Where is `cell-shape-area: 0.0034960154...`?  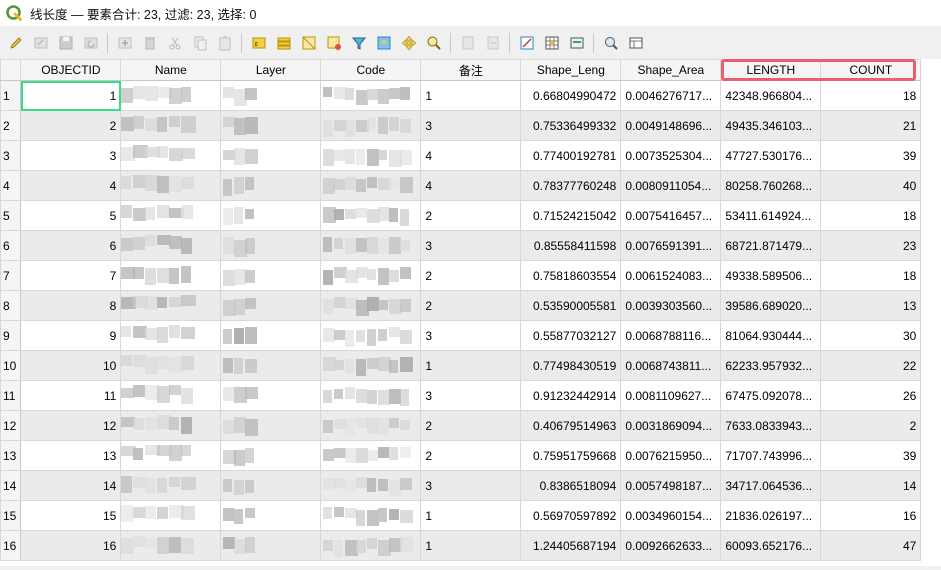
cell-shape-area: 0.0034960154... is located at coordinates (671, 515).